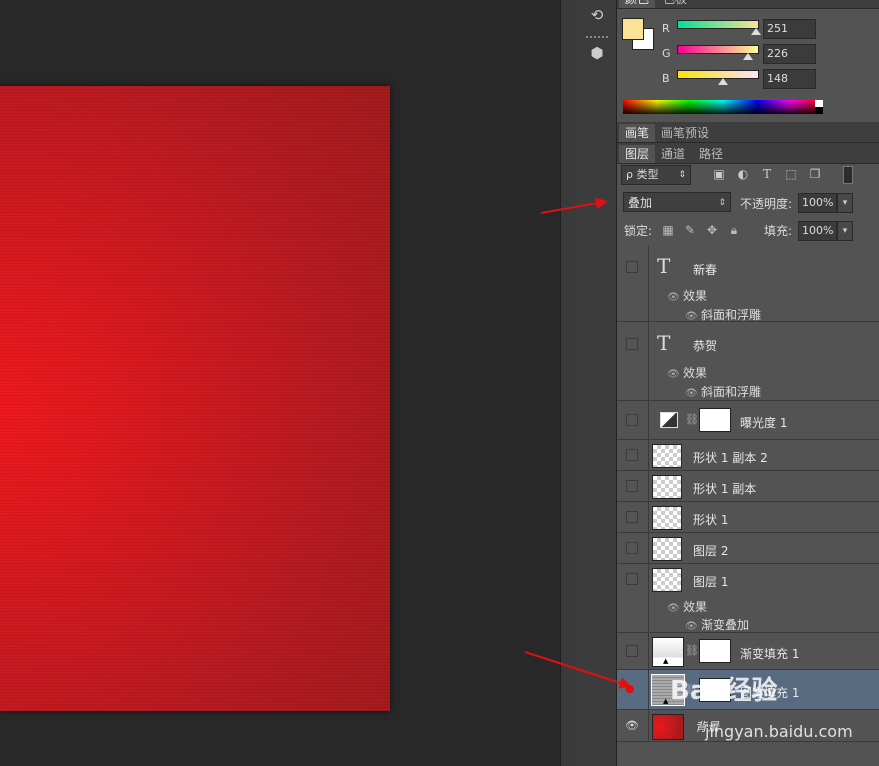 The width and height of the screenshot is (879, 766). I want to click on g-slider-thumb, so click(748, 56).